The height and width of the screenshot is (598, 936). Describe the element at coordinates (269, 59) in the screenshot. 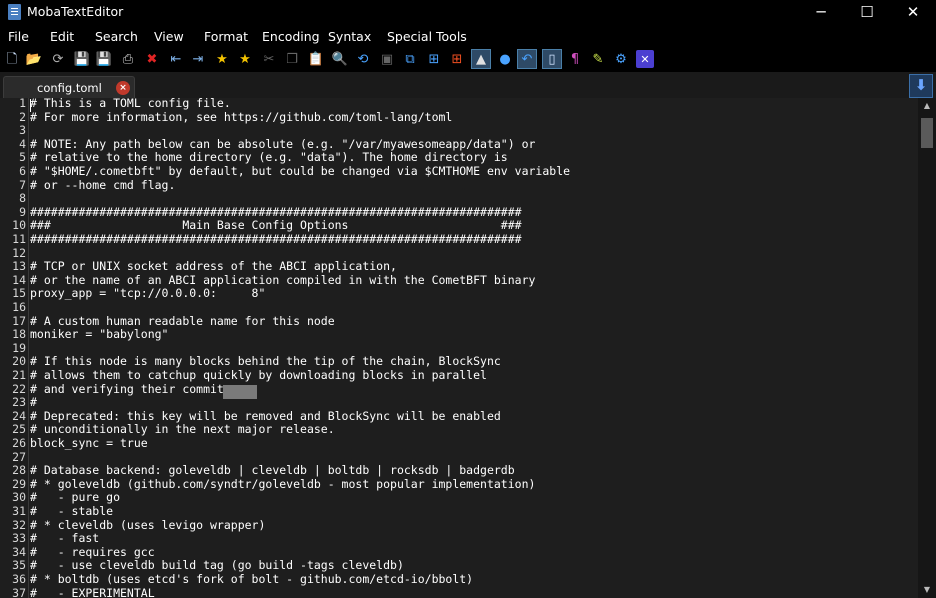

I see `cut-icon: ✂` at that location.